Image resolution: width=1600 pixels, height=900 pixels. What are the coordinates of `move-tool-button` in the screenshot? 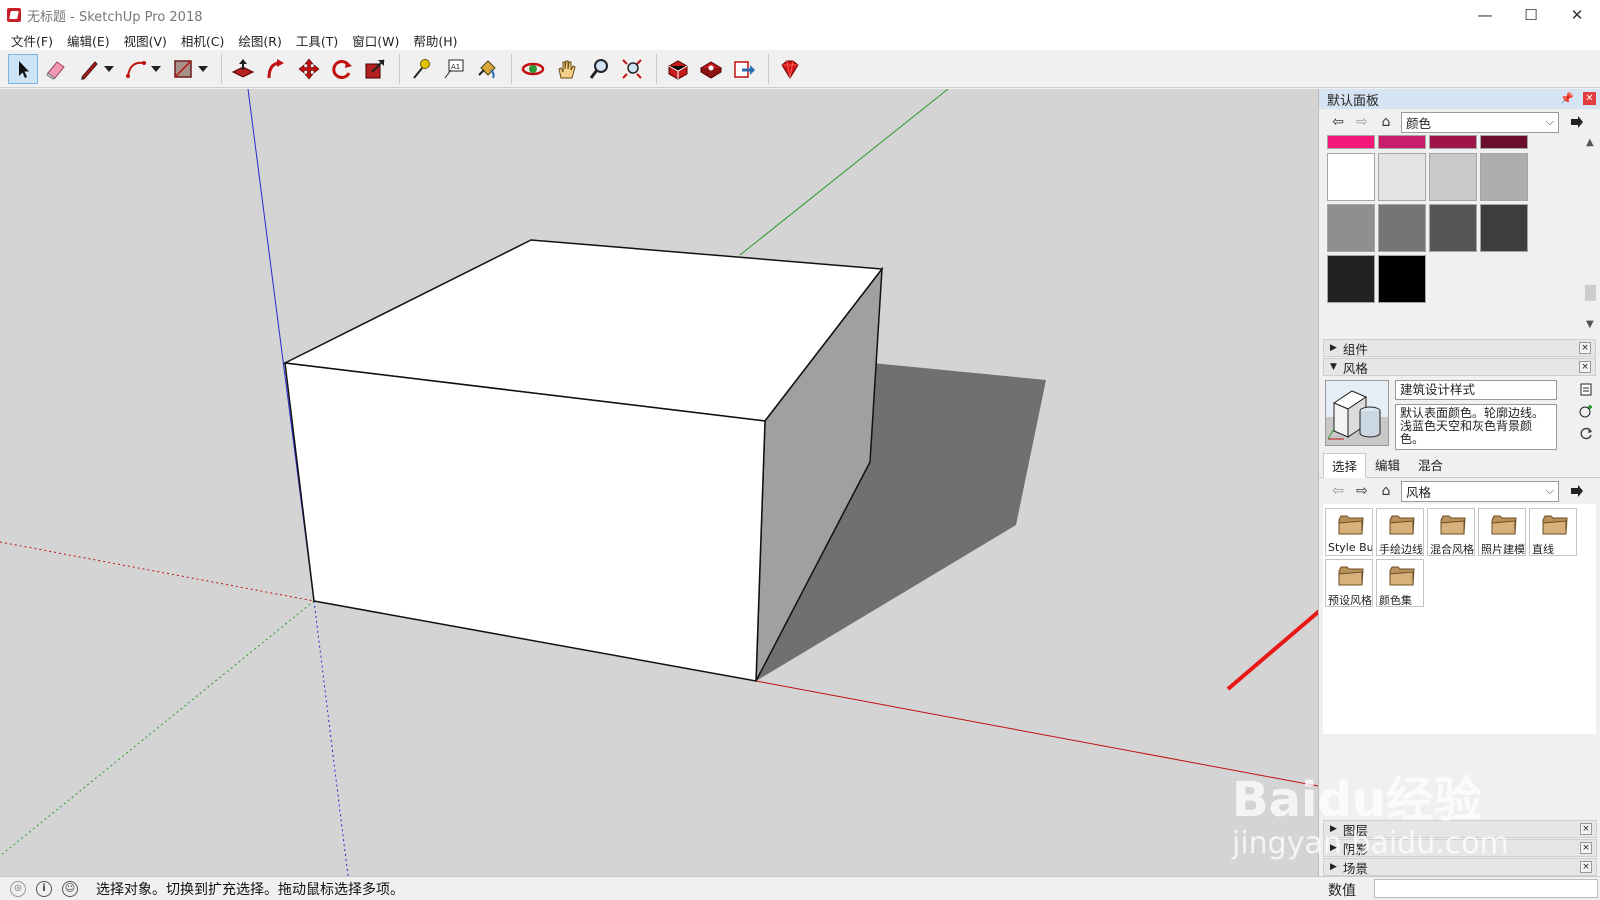 It's located at (309, 69).